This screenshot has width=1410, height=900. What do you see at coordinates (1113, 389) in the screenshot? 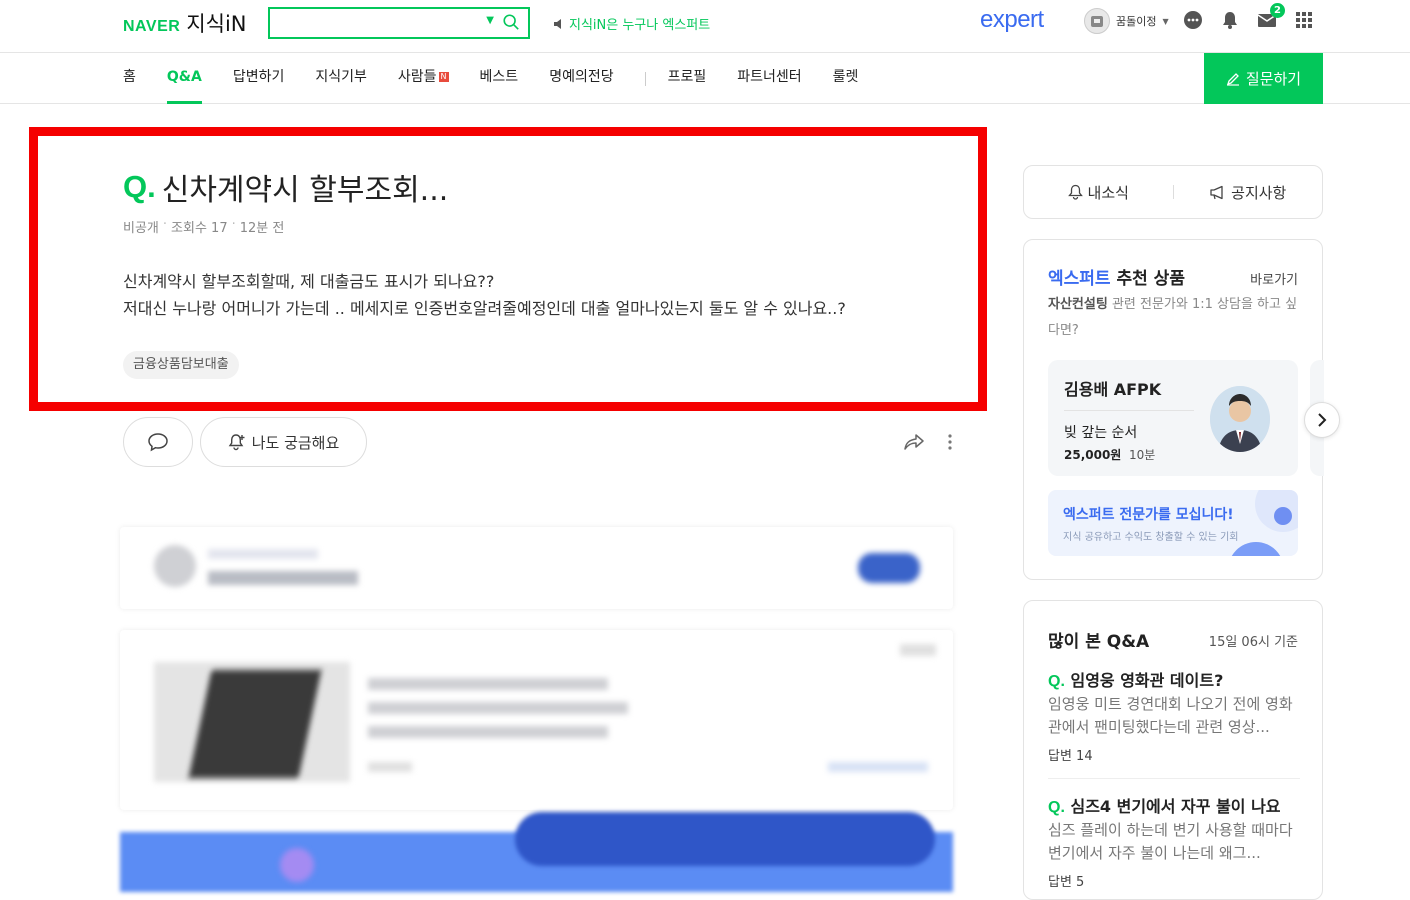
I see `expert-name: 김용배 AFPK` at bounding box center [1113, 389].